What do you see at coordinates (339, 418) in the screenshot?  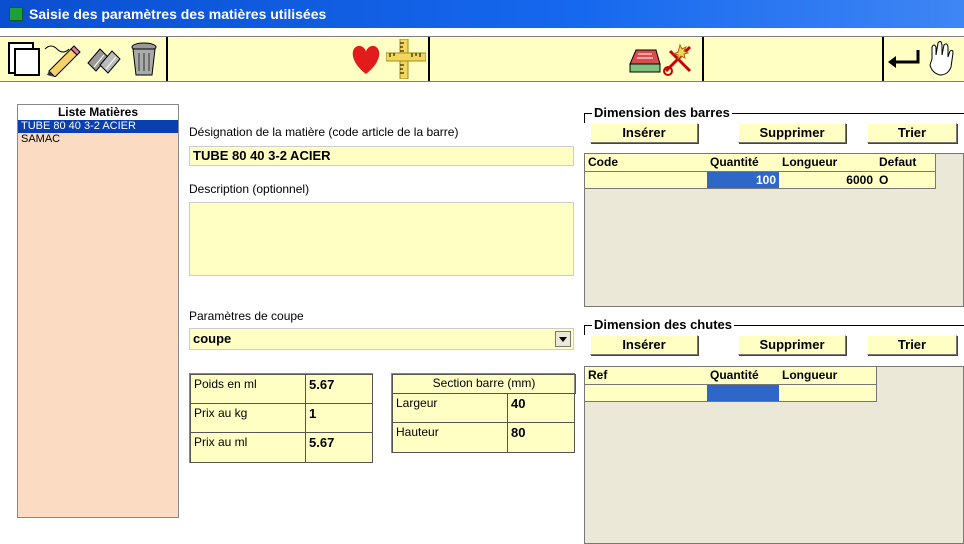 I see `prix-kg-field: 1` at bounding box center [339, 418].